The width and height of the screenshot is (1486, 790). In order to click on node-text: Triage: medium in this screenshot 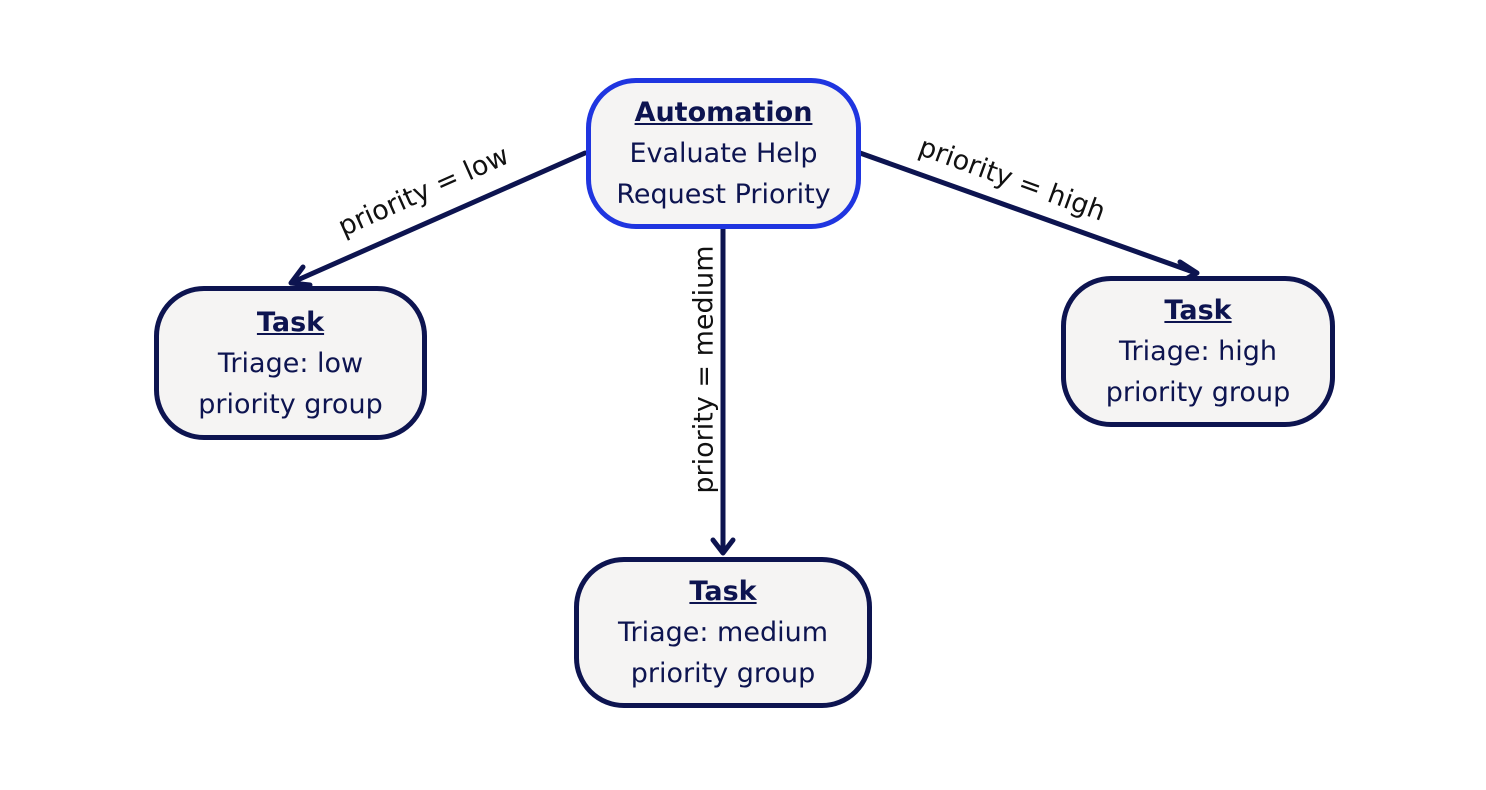, I will do `click(723, 632)`.